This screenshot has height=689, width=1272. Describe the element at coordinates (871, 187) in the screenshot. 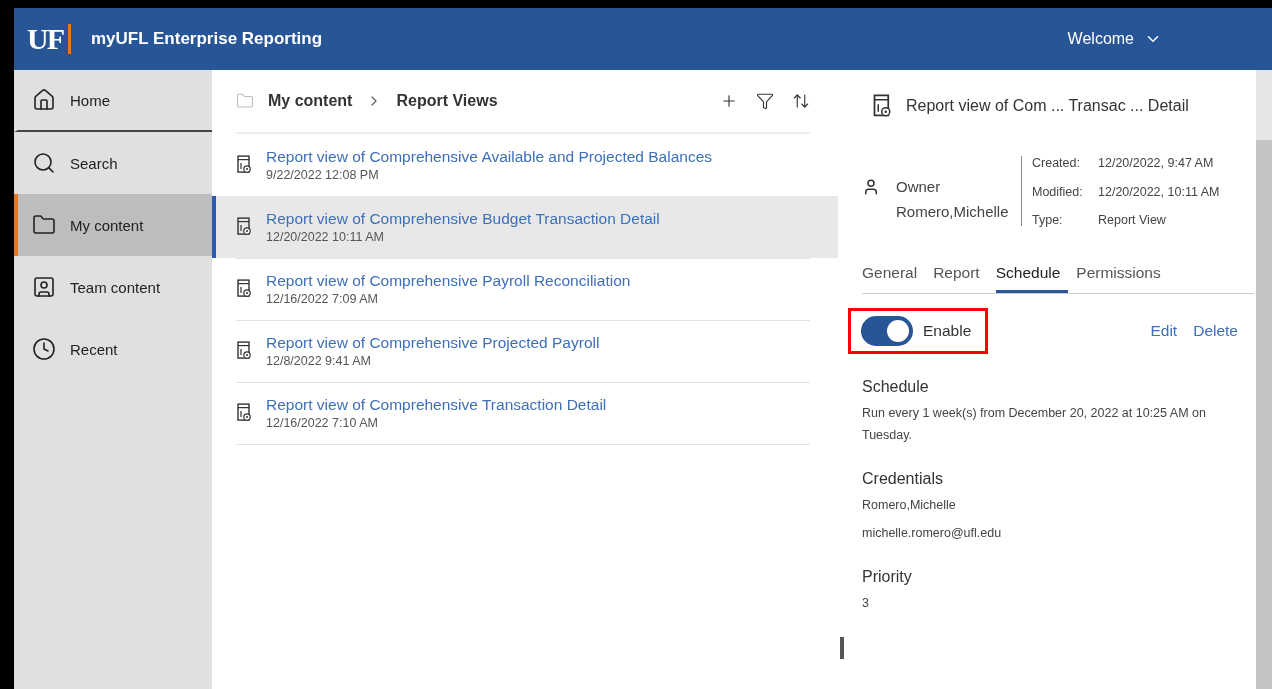

I see `user-icon` at that location.